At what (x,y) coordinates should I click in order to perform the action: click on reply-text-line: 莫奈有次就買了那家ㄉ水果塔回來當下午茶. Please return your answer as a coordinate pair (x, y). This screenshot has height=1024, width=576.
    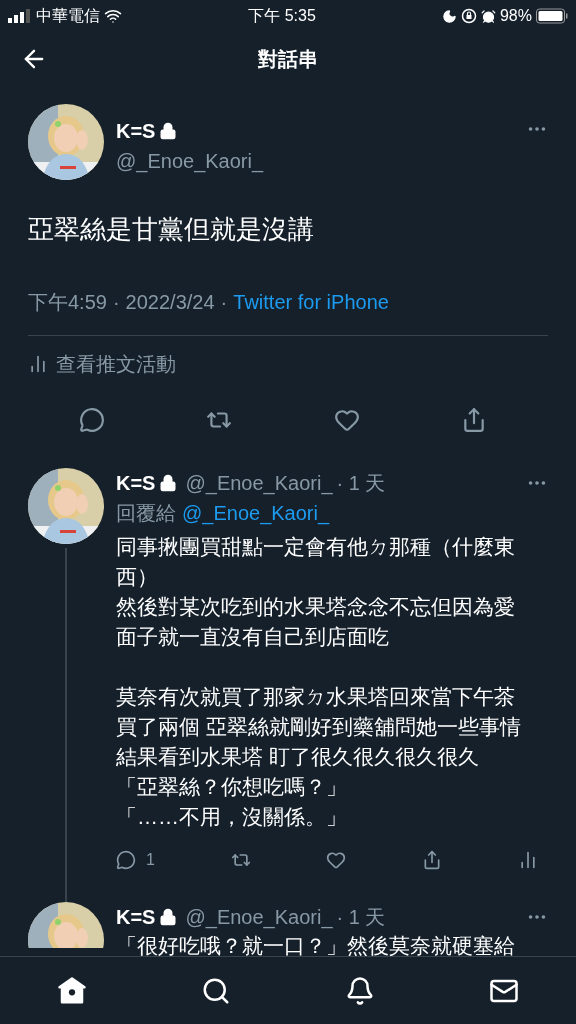
    Looking at the image, I should click on (316, 697).